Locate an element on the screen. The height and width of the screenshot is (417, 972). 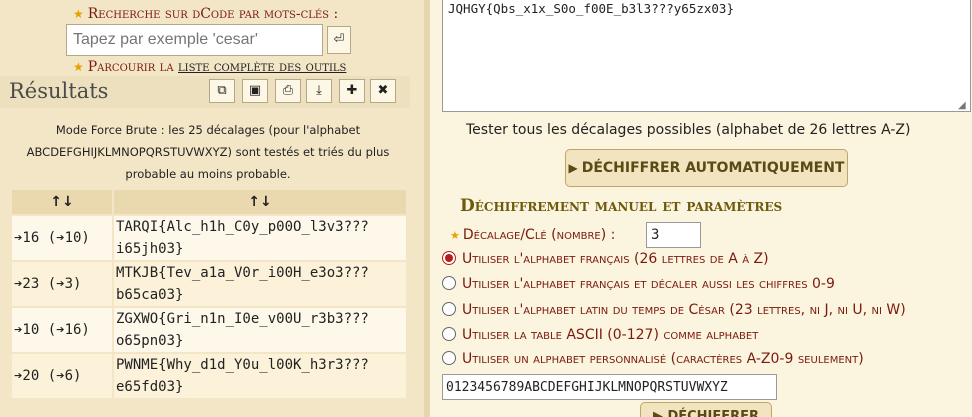
custom-alphabet-input is located at coordinates (609, 387).